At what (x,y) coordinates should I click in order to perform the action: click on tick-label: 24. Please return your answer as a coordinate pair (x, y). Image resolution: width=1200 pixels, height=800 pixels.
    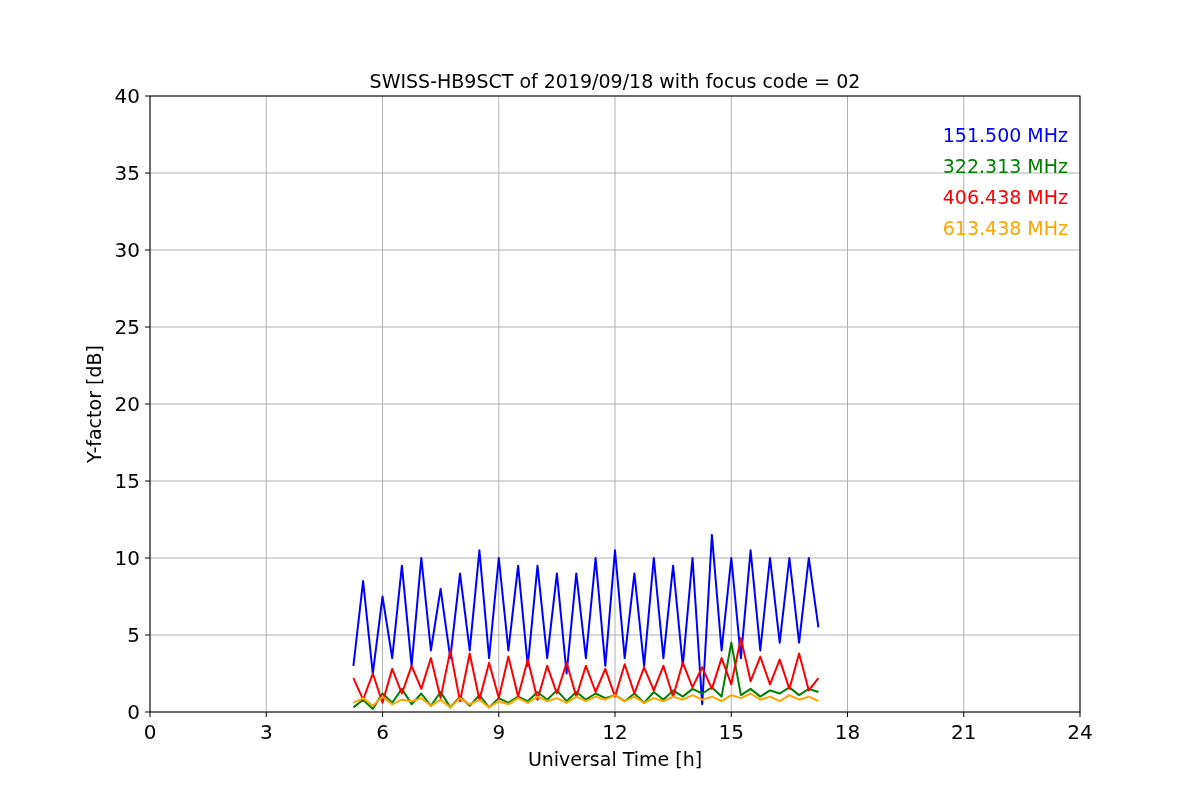
    Looking at the image, I should click on (1080, 732).